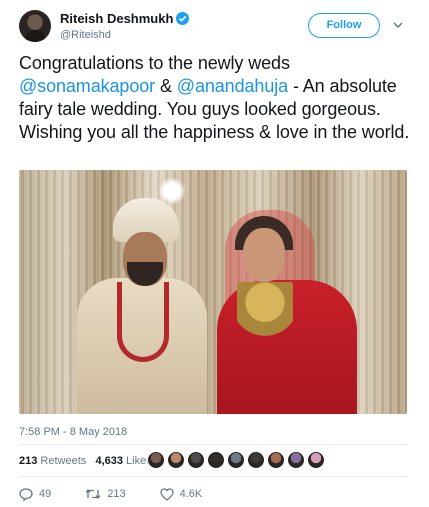  Describe the element at coordinates (265, 316) in the screenshot. I see `bride-jewelry` at that location.